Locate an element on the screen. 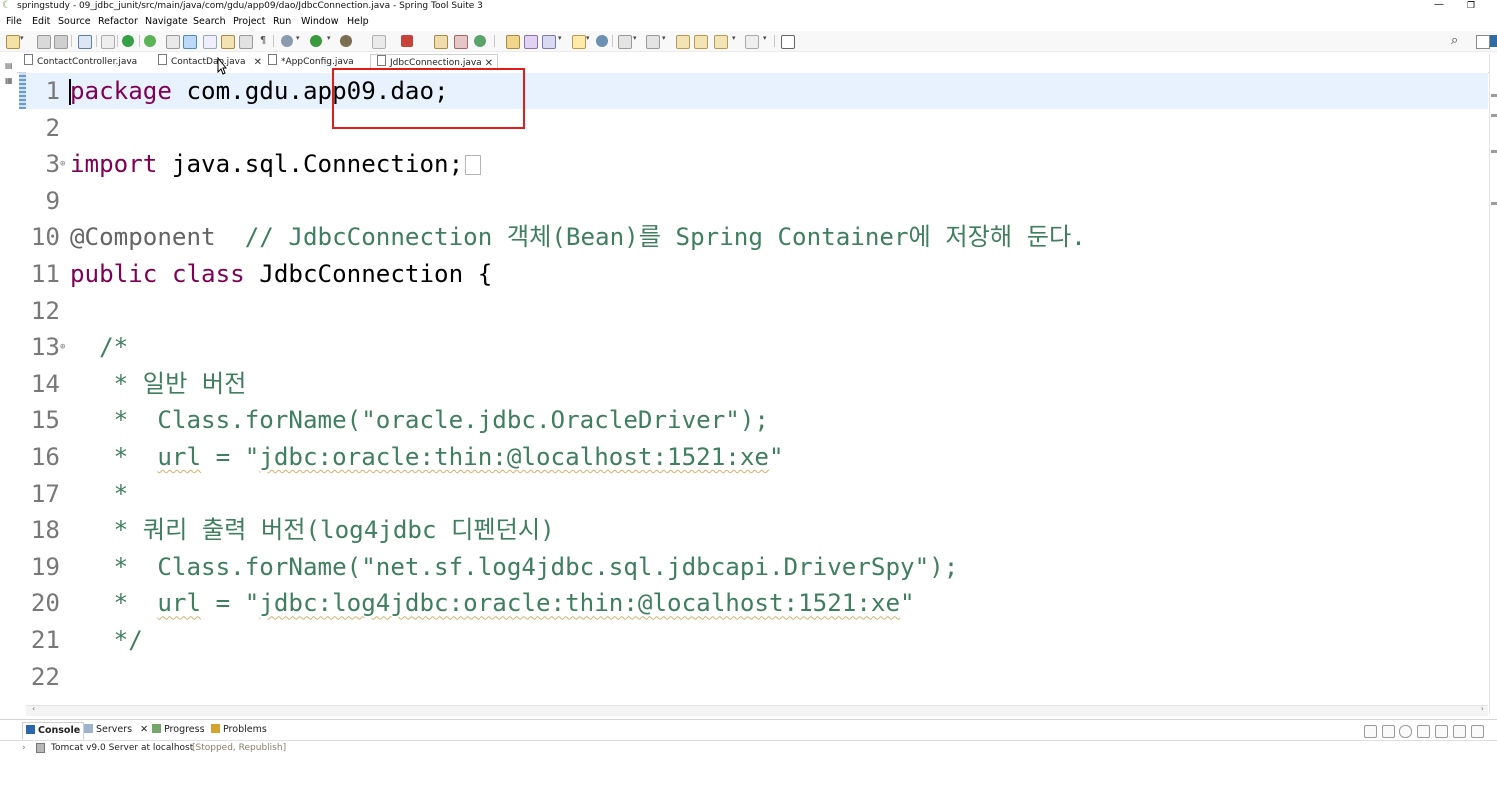  debug-icon is located at coordinates (287, 41).